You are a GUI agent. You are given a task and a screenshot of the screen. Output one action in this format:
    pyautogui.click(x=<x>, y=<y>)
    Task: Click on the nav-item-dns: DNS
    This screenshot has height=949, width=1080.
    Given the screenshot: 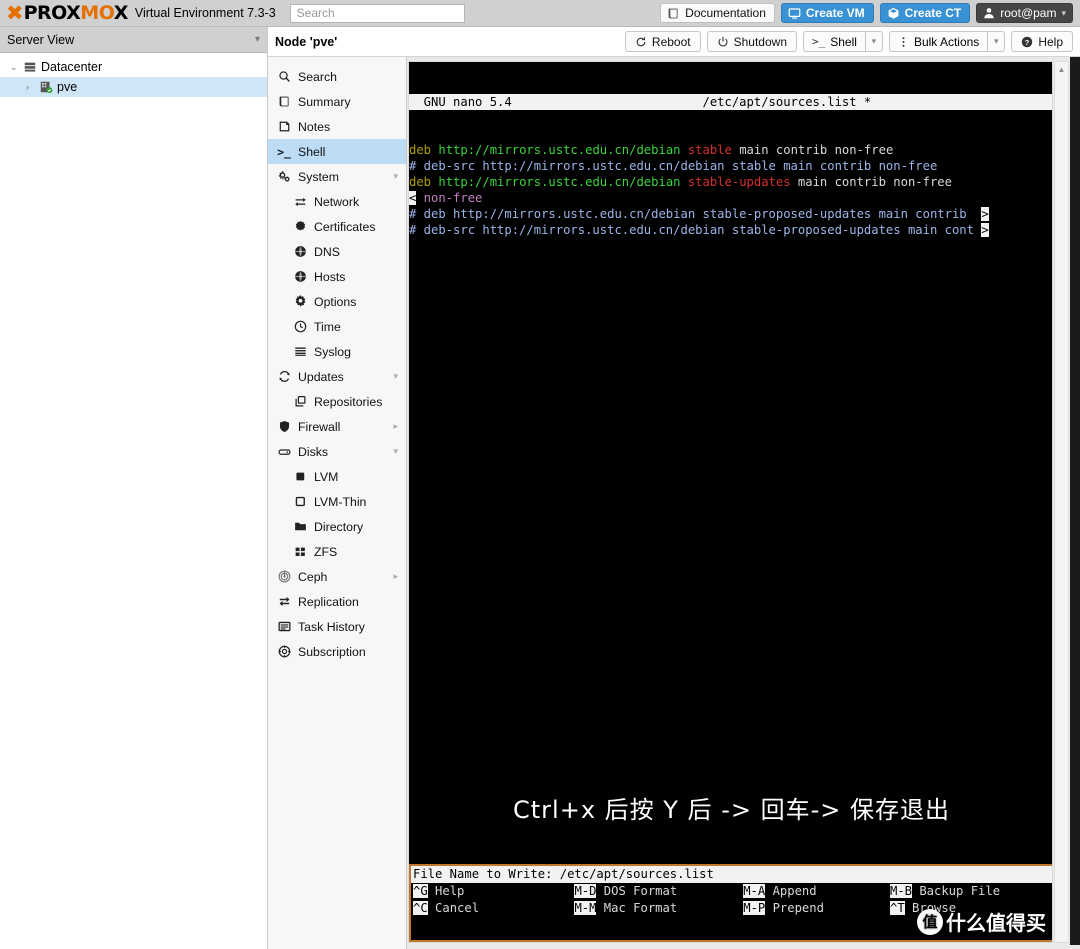 What is the action you would take?
    pyautogui.click(x=337, y=251)
    